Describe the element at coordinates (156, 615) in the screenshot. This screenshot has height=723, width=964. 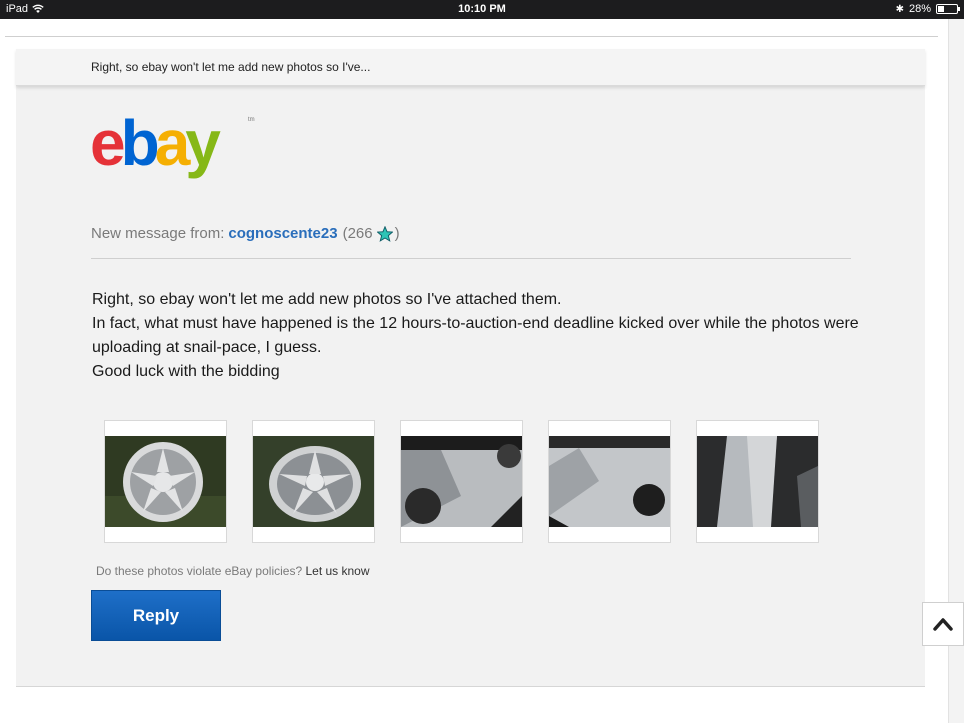
I see `reply-button: Reply` at that location.